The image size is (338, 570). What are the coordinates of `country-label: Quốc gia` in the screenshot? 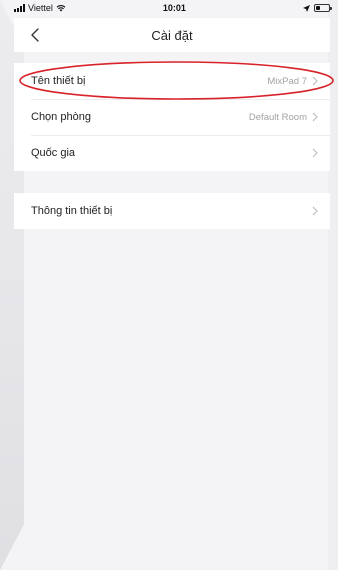 It's located at (53, 153).